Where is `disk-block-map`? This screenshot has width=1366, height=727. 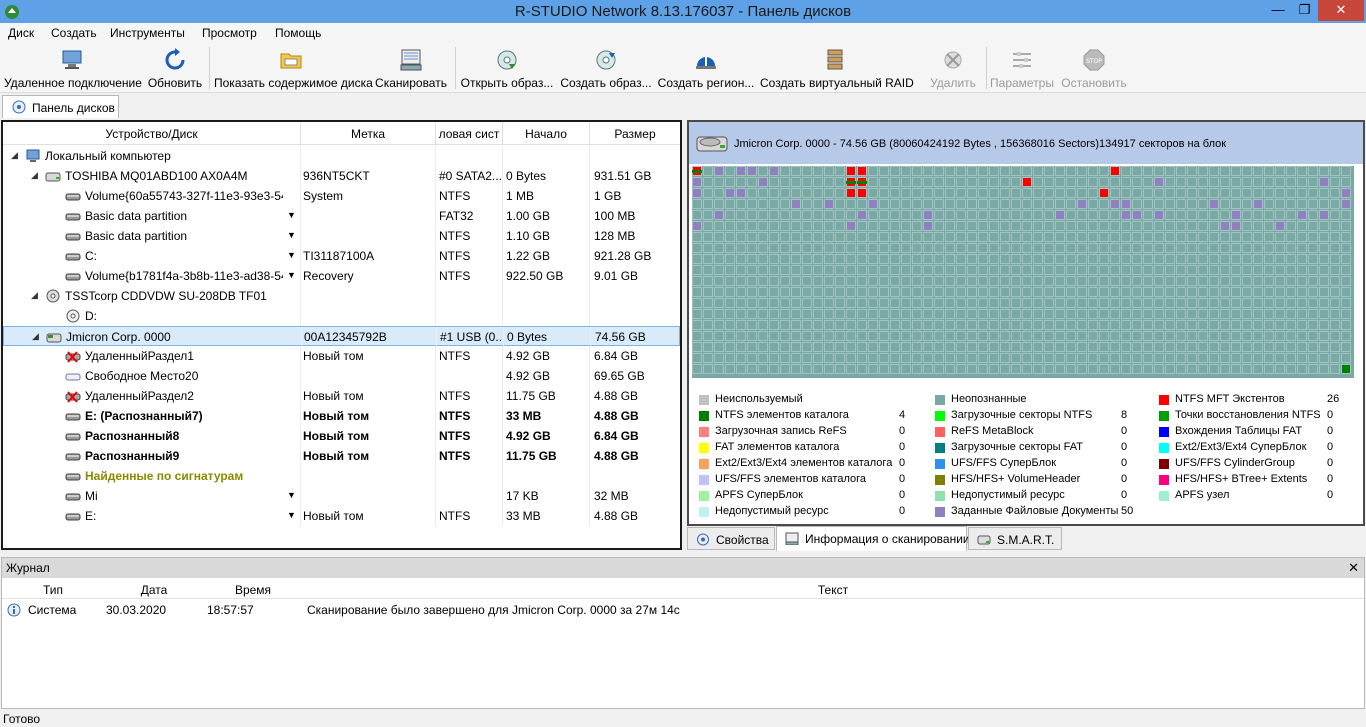 disk-block-map is located at coordinates (1023, 272).